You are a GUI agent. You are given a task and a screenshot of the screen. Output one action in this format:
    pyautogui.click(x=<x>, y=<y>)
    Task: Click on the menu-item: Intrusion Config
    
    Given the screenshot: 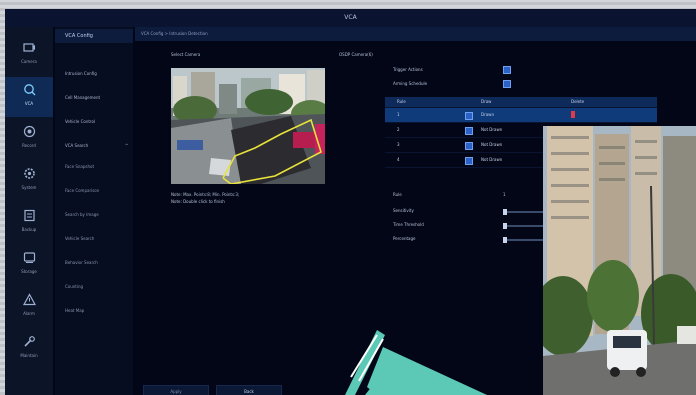 What is the action you would take?
    pyautogui.click(x=81, y=73)
    